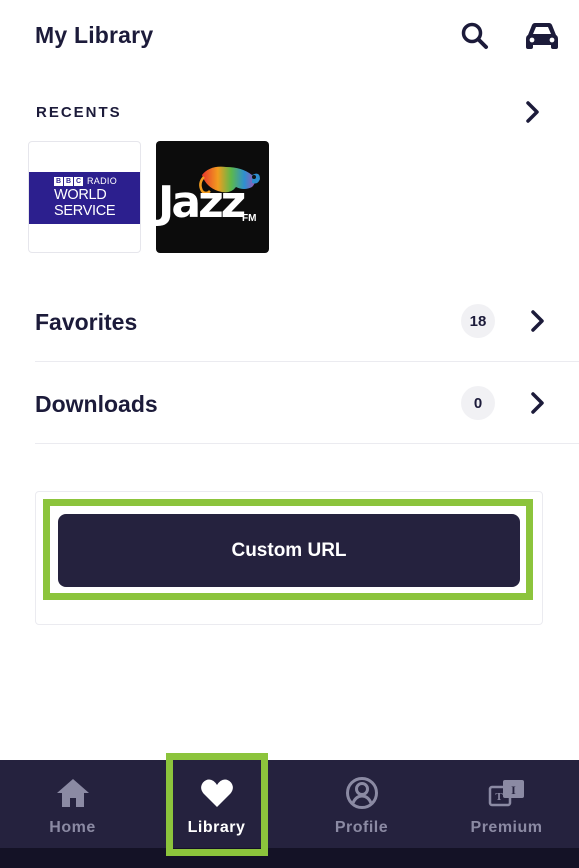 Image resolution: width=579 pixels, height=868 pixels. What do you see at coordinates (289, 40) in the screenshot?
I see `header: My Library` at bounding box center [289, 40].